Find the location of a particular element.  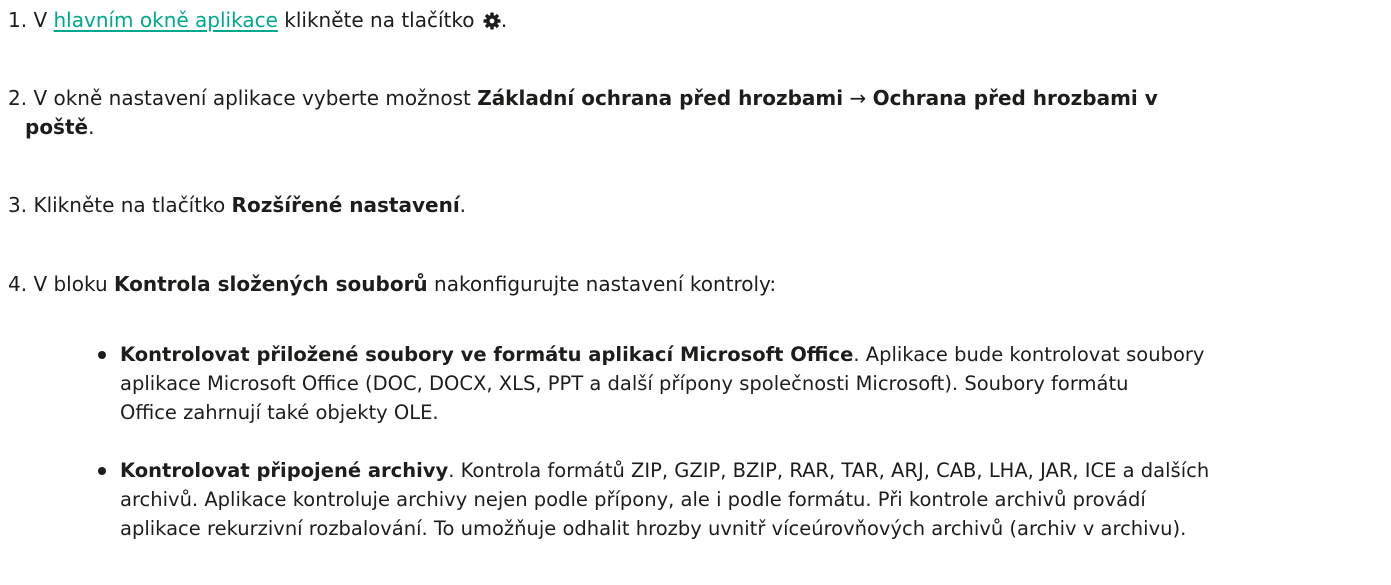

step-text: V is located at coordinates (40, 20).